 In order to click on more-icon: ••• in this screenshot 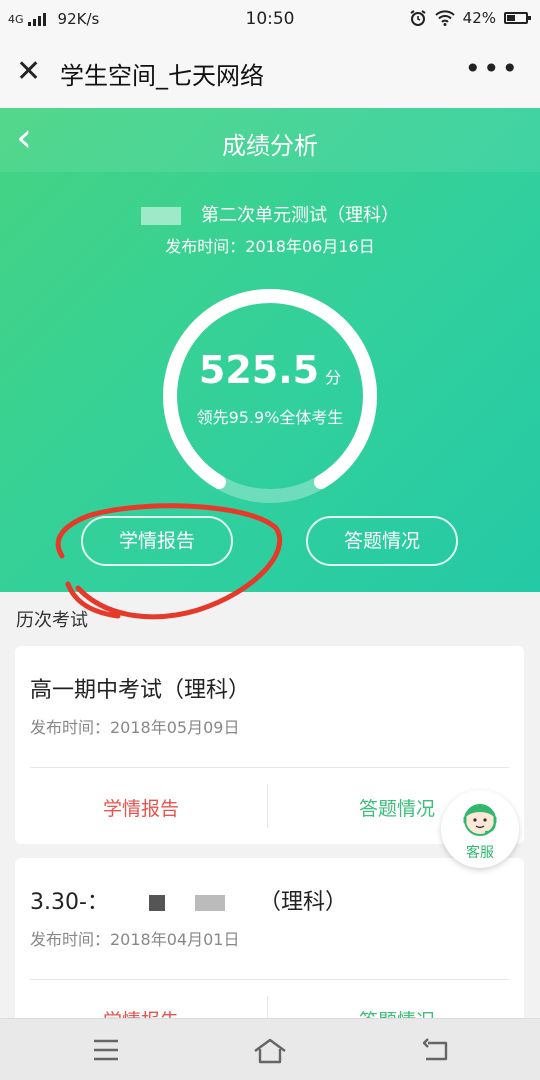, I will do `click(492, 68)`.